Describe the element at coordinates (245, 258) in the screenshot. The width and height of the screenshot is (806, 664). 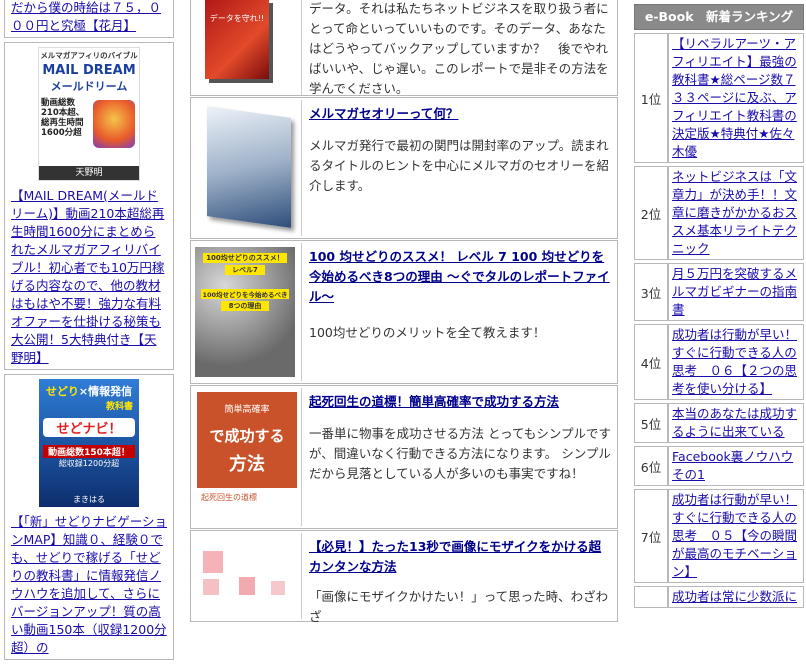
I see `cover-line: 100均せどりのススメ！` at that location.